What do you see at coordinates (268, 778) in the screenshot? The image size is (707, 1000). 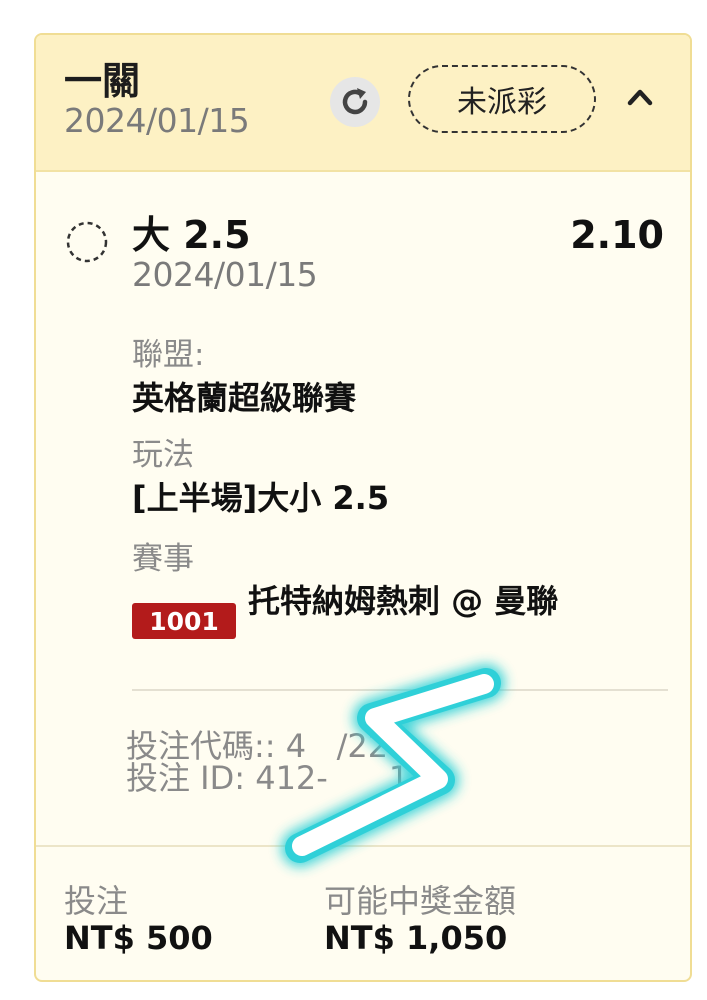 I see `bet-id: 投注 ID: 412- 1` at bounding box center [268, 778].